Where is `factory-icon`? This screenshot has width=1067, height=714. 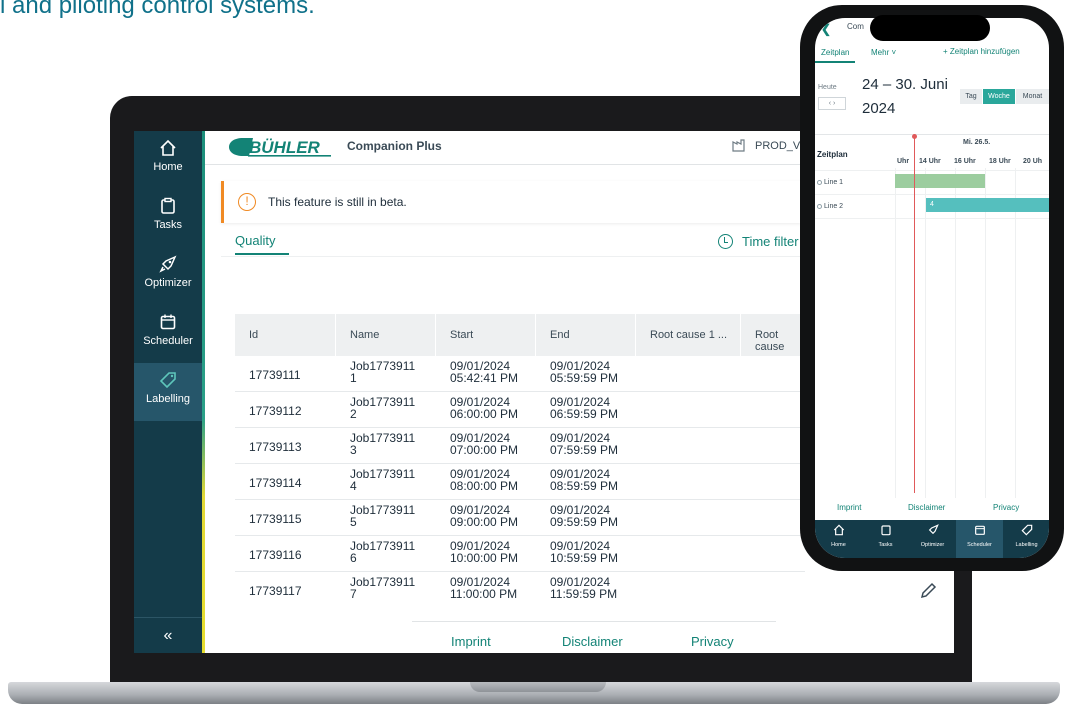 factory-icon is located at coordinates (739, 147).